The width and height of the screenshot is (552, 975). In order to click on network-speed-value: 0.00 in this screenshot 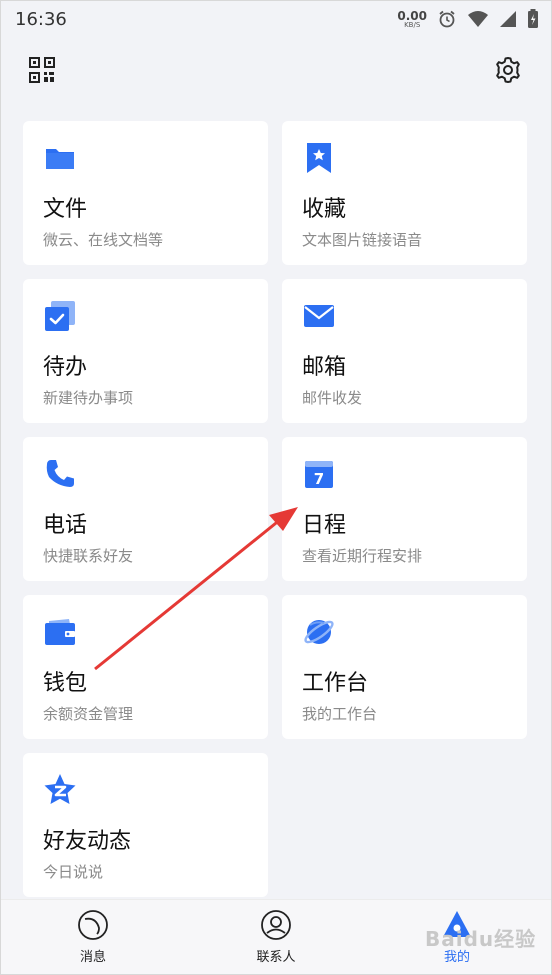, I will do `click(412, 15)`.